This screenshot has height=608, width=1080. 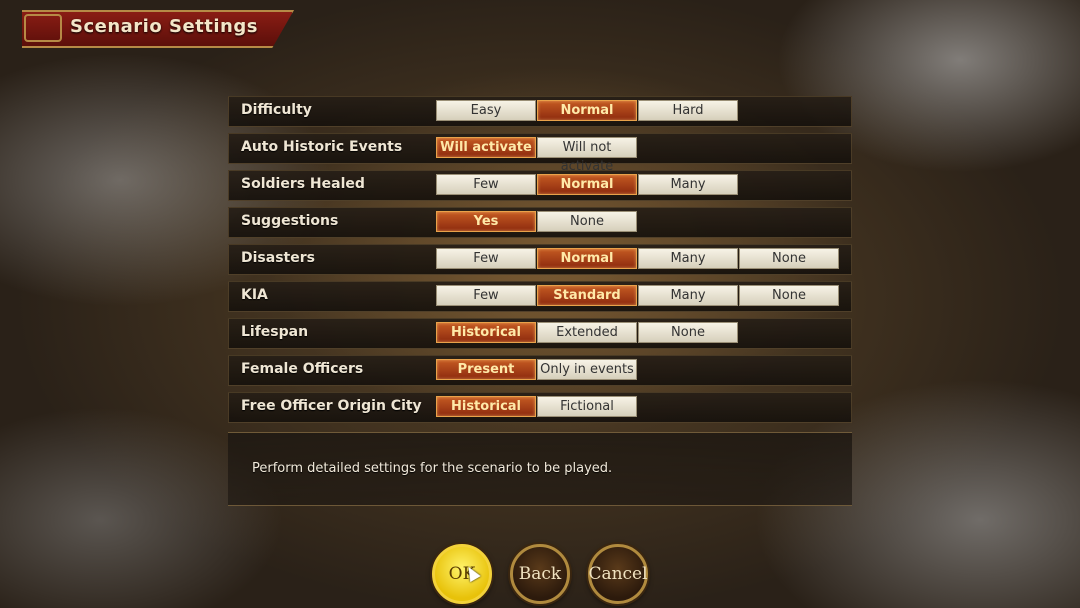 I want to click on setting-row: Disasters Few Normal Many None, so click(x=540, y=259).